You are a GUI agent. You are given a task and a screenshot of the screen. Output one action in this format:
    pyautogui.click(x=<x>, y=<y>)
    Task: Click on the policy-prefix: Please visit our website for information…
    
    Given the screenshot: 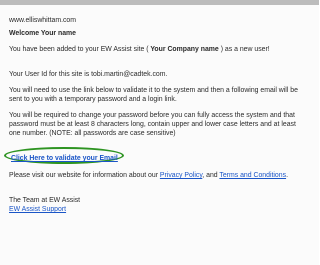 What is the action you would take?
    pyautogui.click(x=84, y=175)
    